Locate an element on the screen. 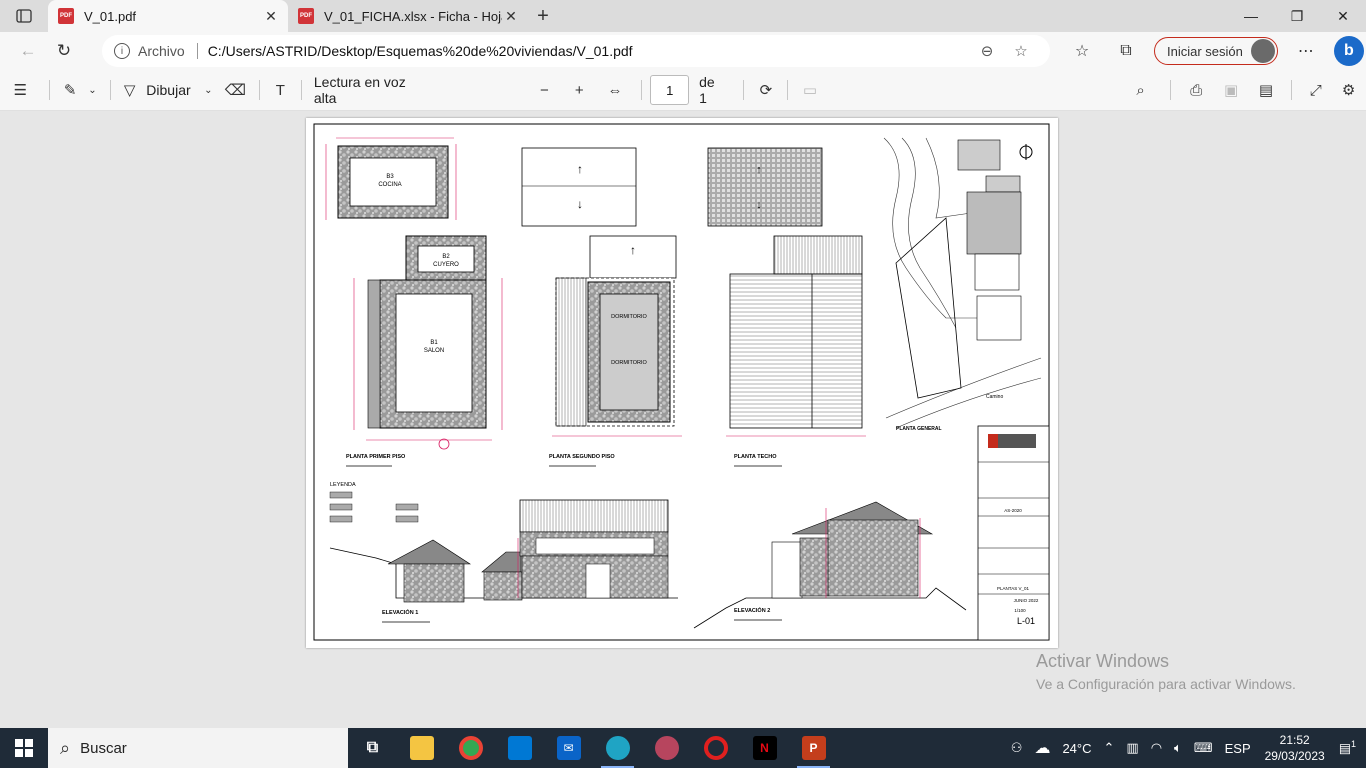 Image resolution: width=1366 pixels, height=768 pixels. clock: 21:52 29/03/2023 is located at coordinates (1295, 748).